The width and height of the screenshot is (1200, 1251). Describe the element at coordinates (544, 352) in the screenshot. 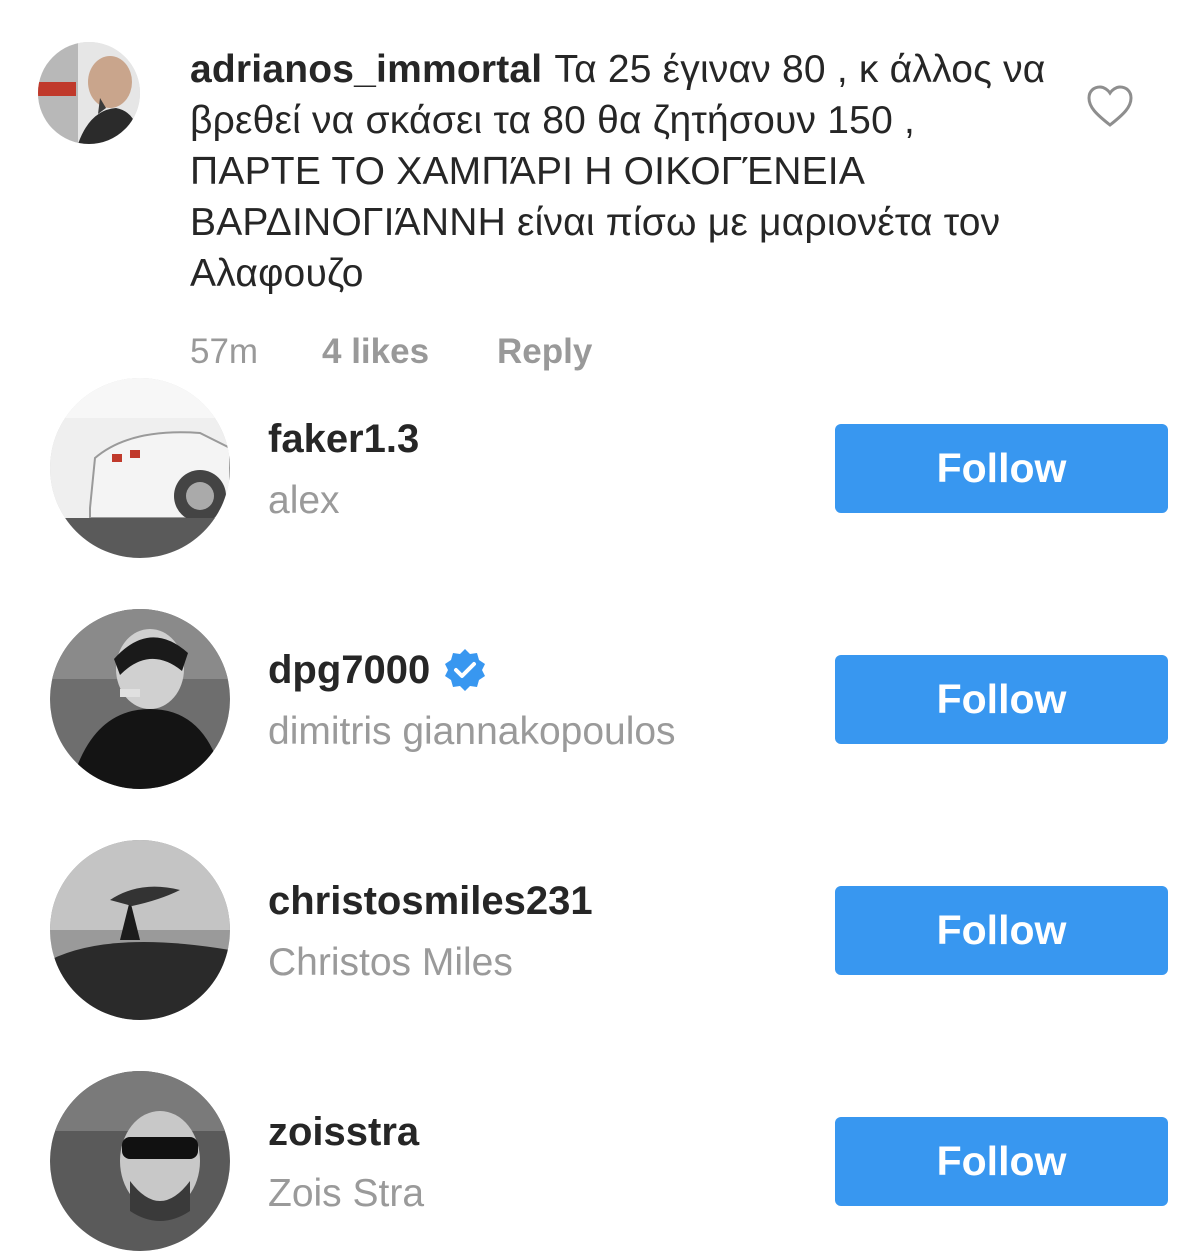

I see `reply-button: Reply` at that location.